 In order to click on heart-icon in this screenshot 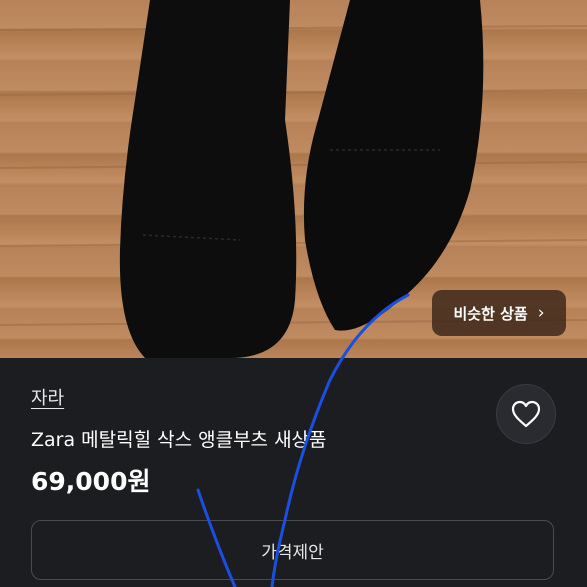, I will do `click(526, 414)`.